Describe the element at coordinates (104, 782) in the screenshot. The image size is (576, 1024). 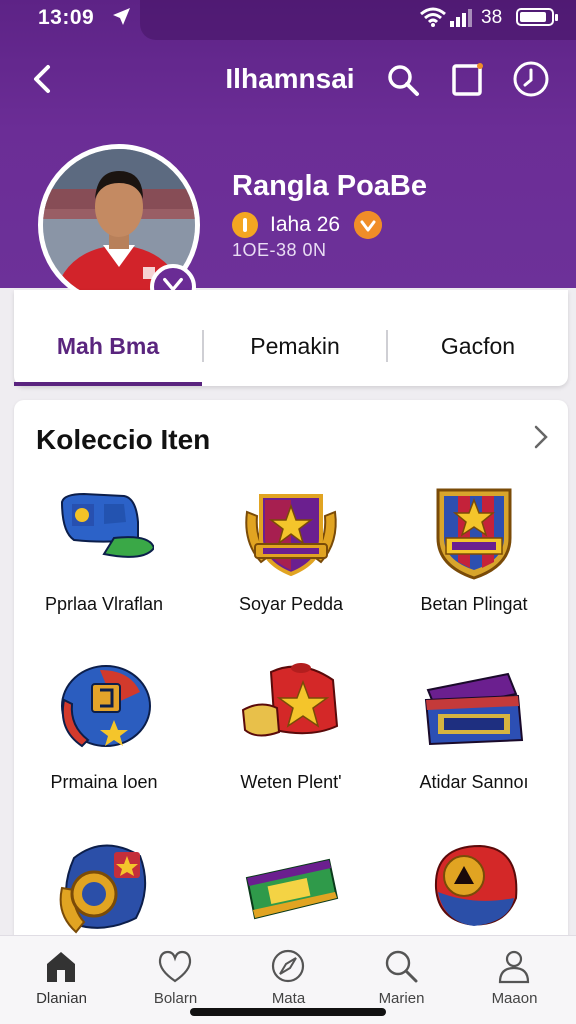
I see `collection-item-label: Prmaina Ioen` at that location.